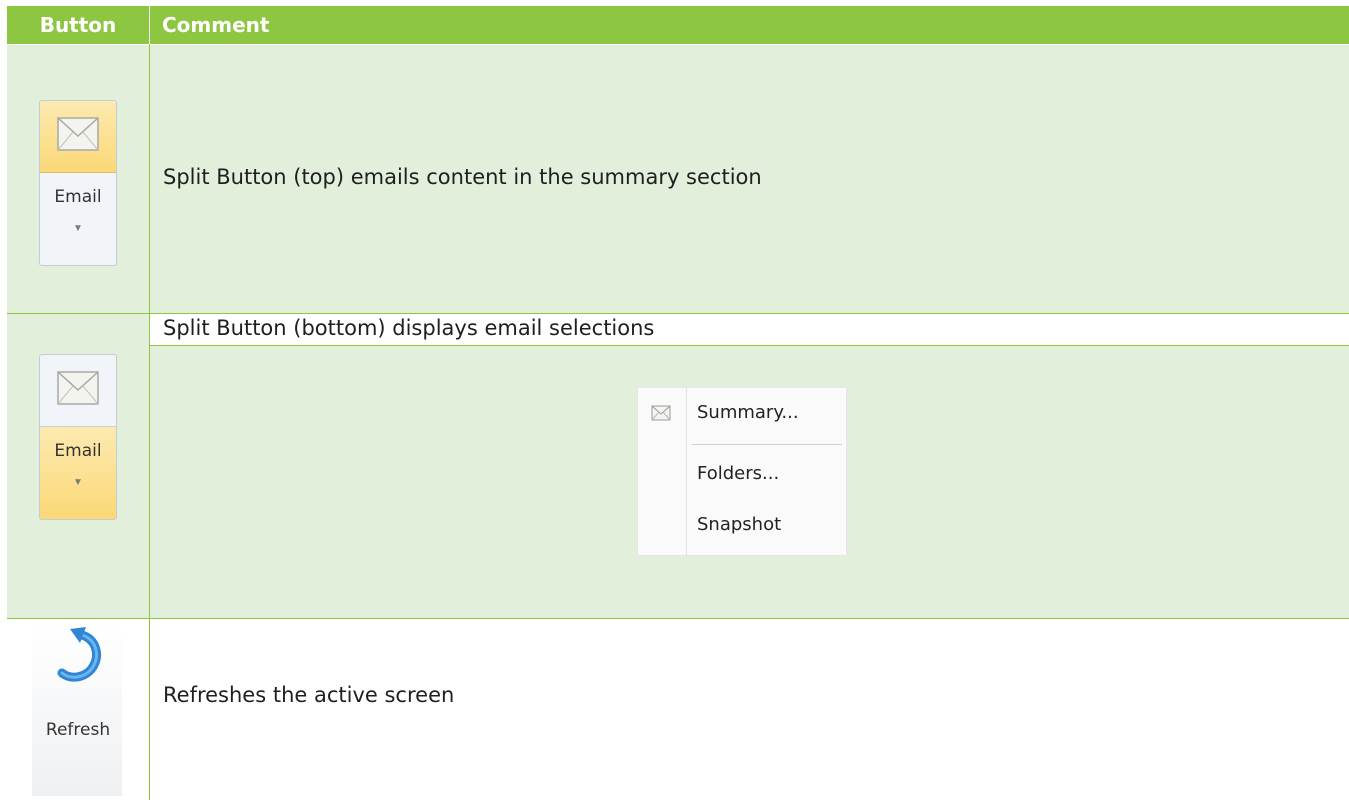 The height and width of the screenshot is (800, 1349). What do you see at coordinates (686, 472) in the screenshot?
I see `menu-gutter` at bounding box center [686, 472].